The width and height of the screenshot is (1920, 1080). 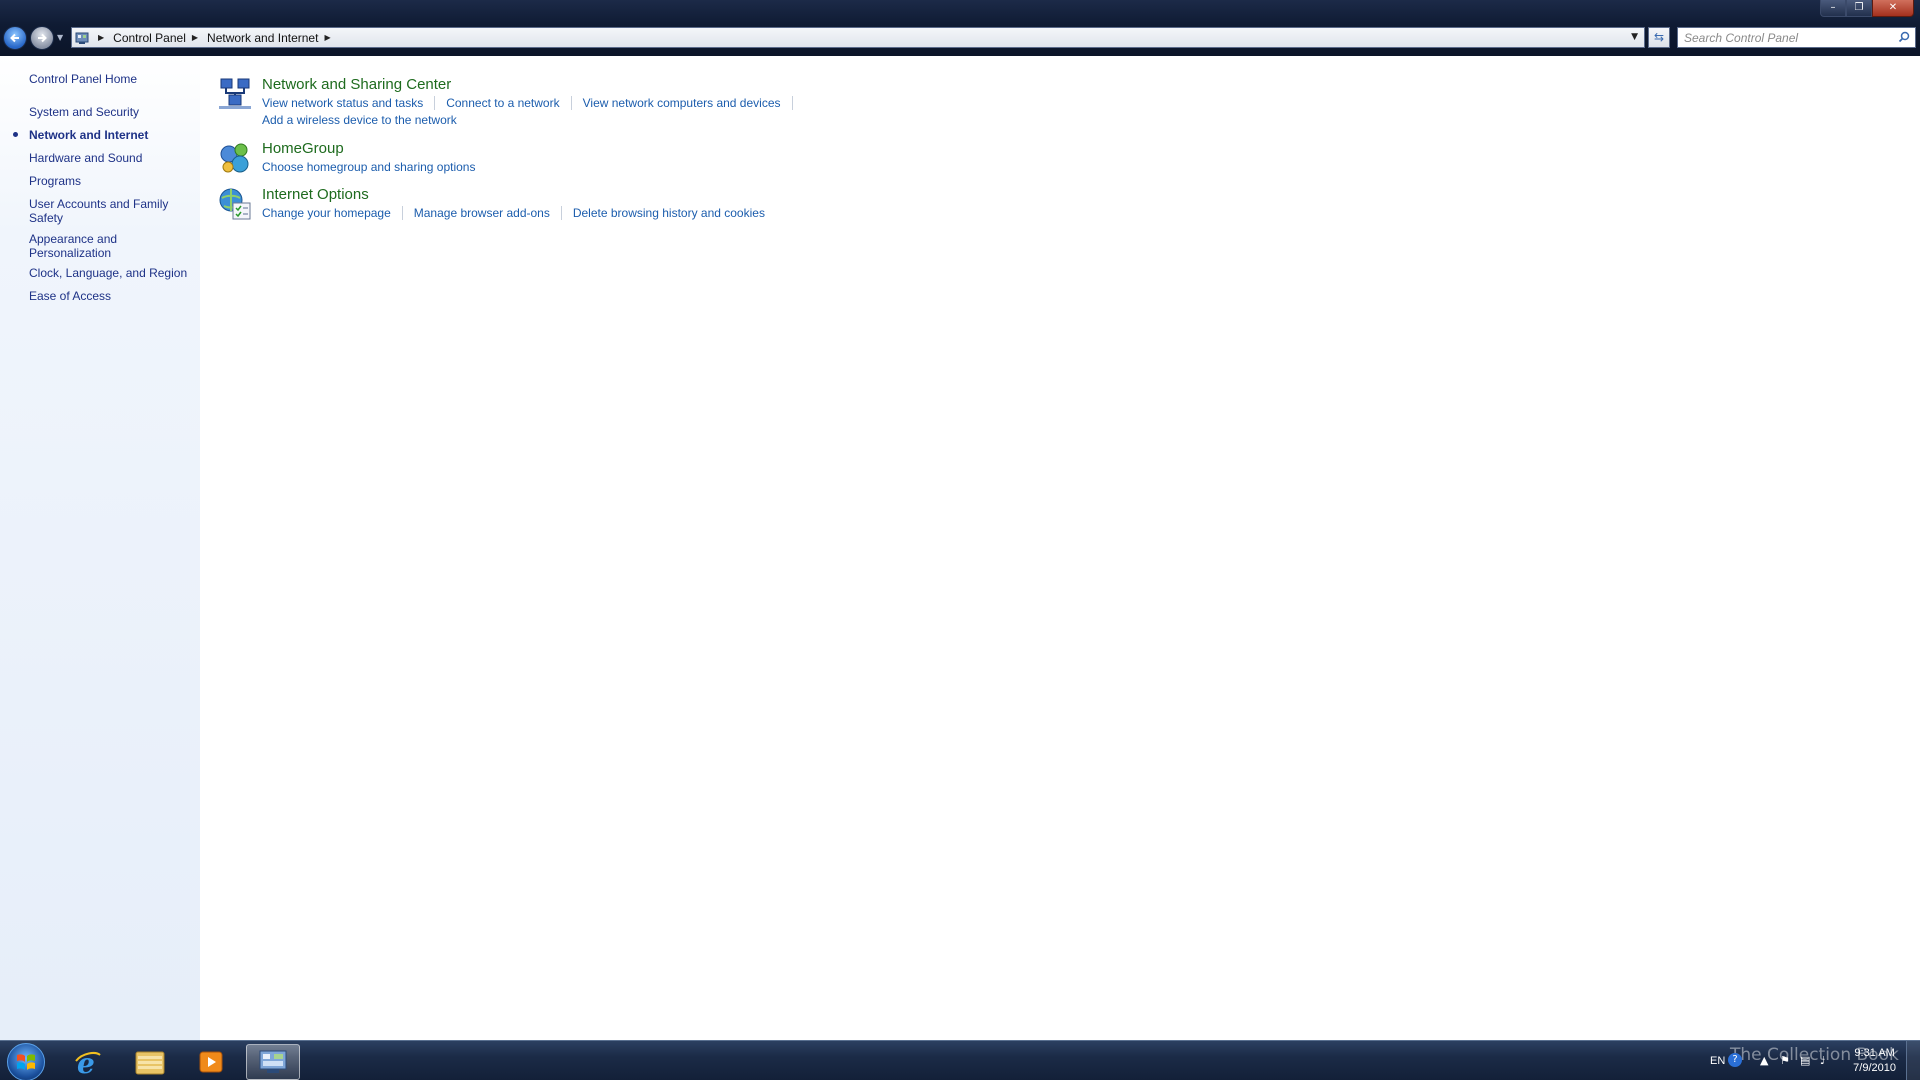 I want to click on media-player-icon, so click(x=211, y=1062).